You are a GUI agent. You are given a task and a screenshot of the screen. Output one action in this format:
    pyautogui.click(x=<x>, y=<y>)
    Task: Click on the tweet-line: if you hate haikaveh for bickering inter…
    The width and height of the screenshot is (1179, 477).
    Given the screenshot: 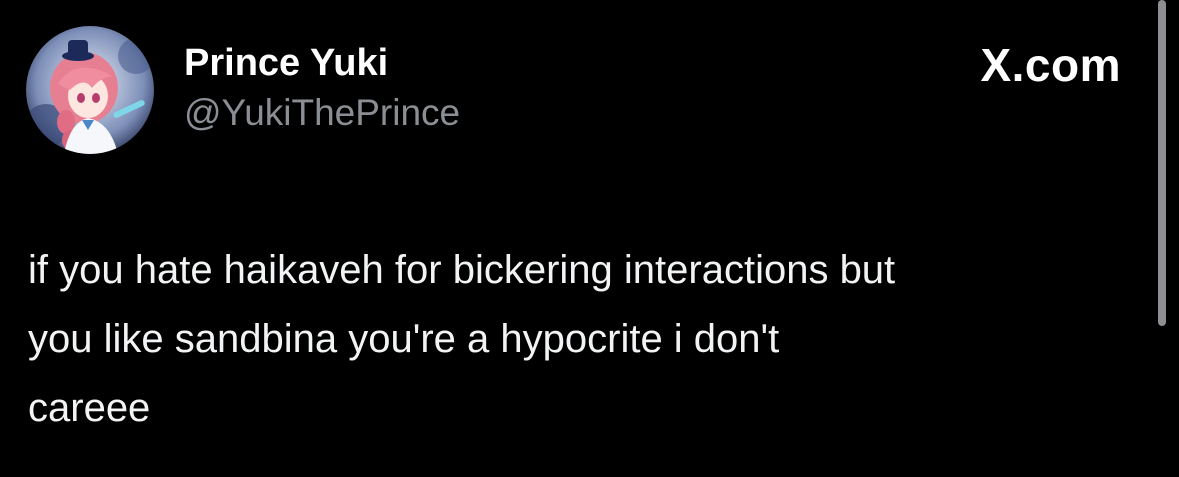 What is the action you would take?
    pyautogui.click(x=462, y=270)
    